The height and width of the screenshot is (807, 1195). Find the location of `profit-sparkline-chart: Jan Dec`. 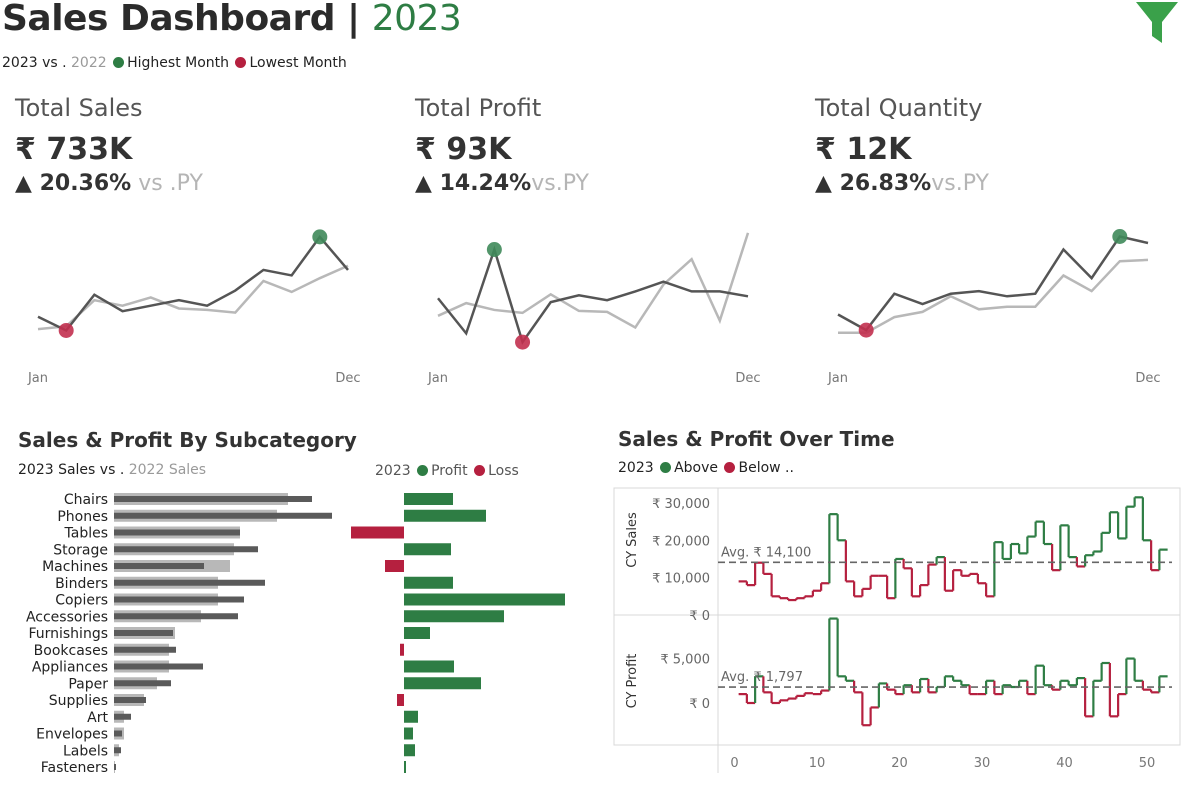

profit-sparkline-chart: Jan Dec is located at coordinates (594, 309).